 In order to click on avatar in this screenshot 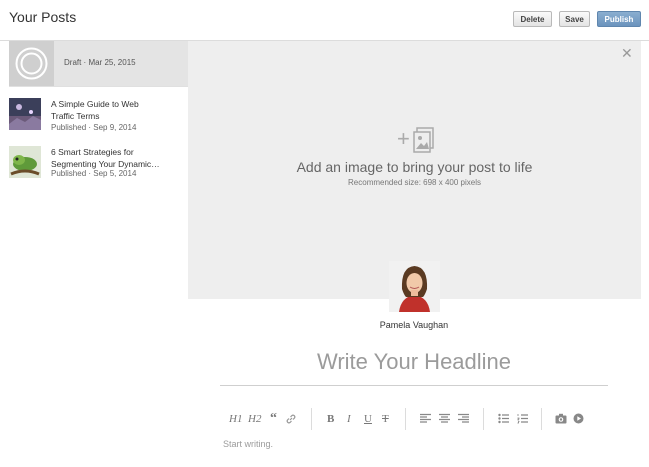, I will do `click(414, 286)`.